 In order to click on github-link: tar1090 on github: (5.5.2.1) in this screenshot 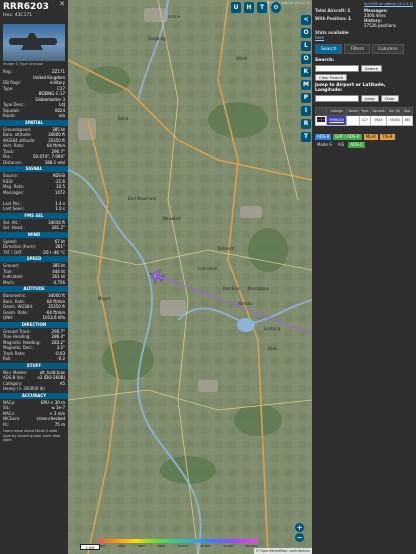, I will do `click(285, 3)`.